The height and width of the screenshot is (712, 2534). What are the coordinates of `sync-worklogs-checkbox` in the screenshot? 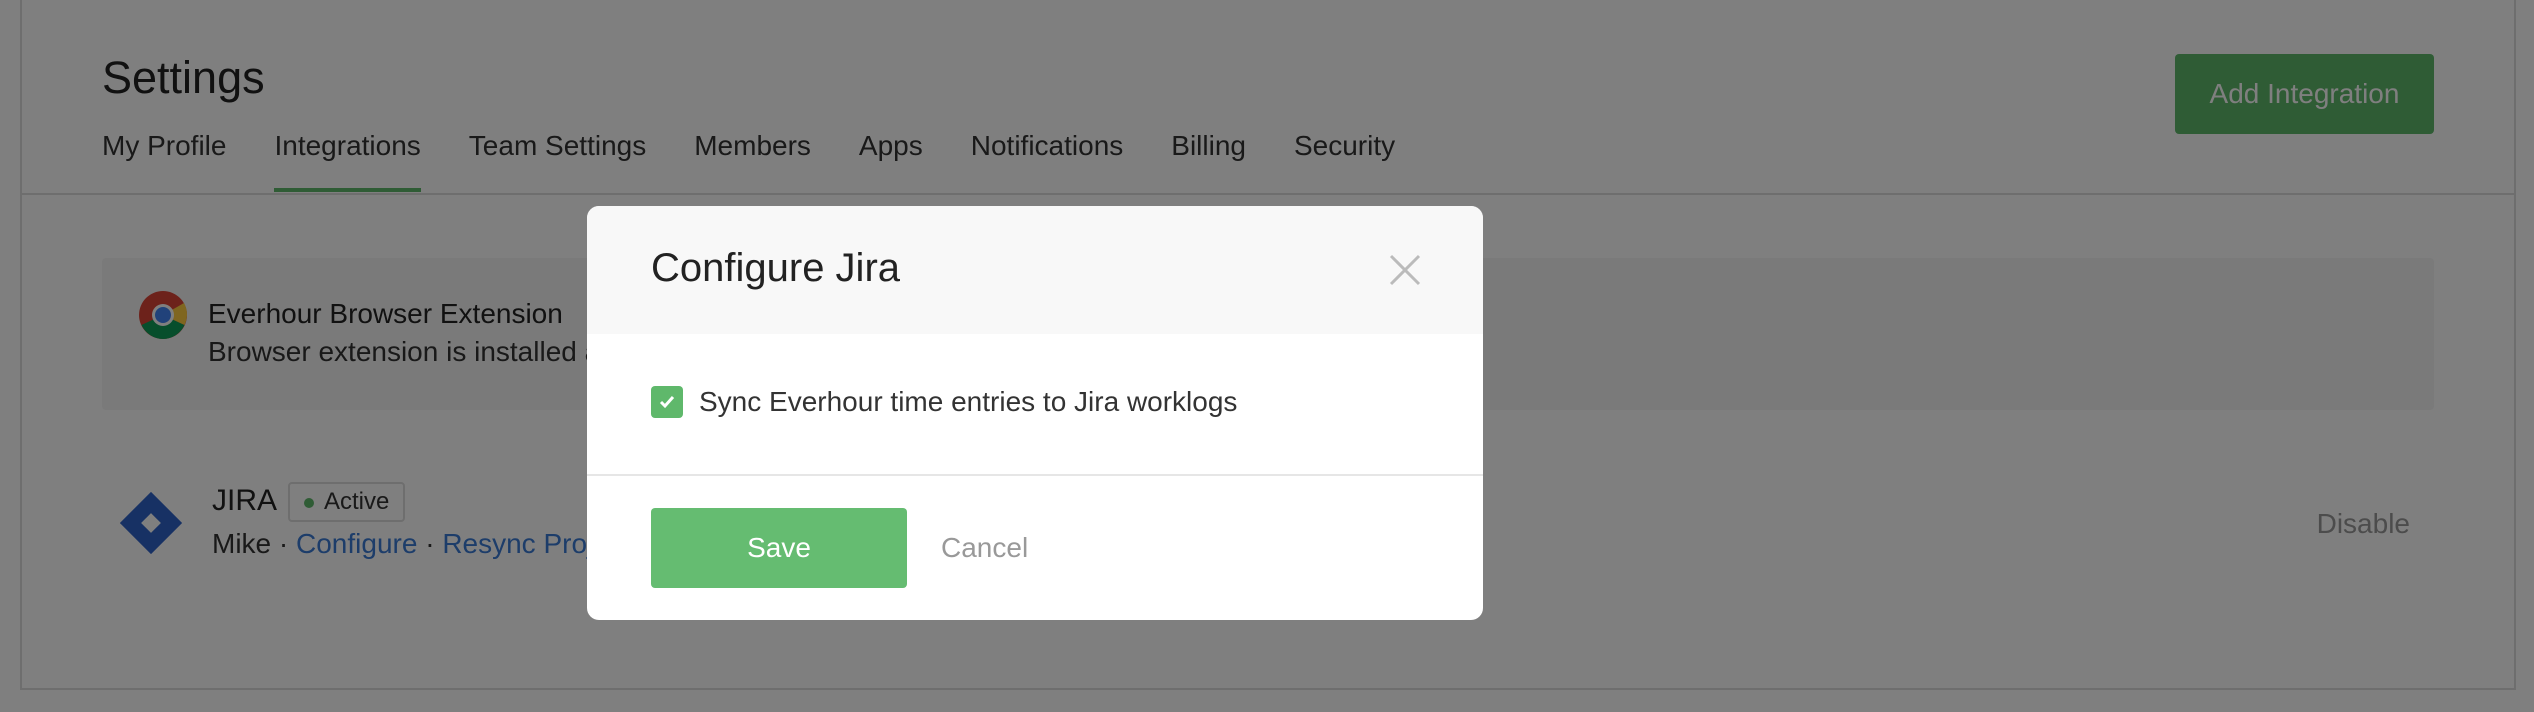 It's located at (667, 402).